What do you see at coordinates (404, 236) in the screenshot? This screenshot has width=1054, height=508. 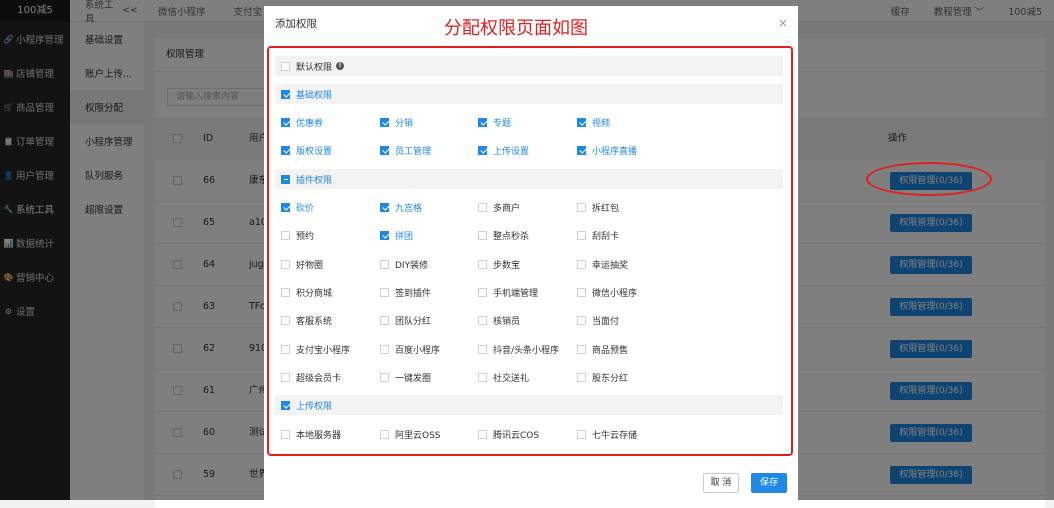 I see `permission-label: 拼团` at bounding box center [404, 236].